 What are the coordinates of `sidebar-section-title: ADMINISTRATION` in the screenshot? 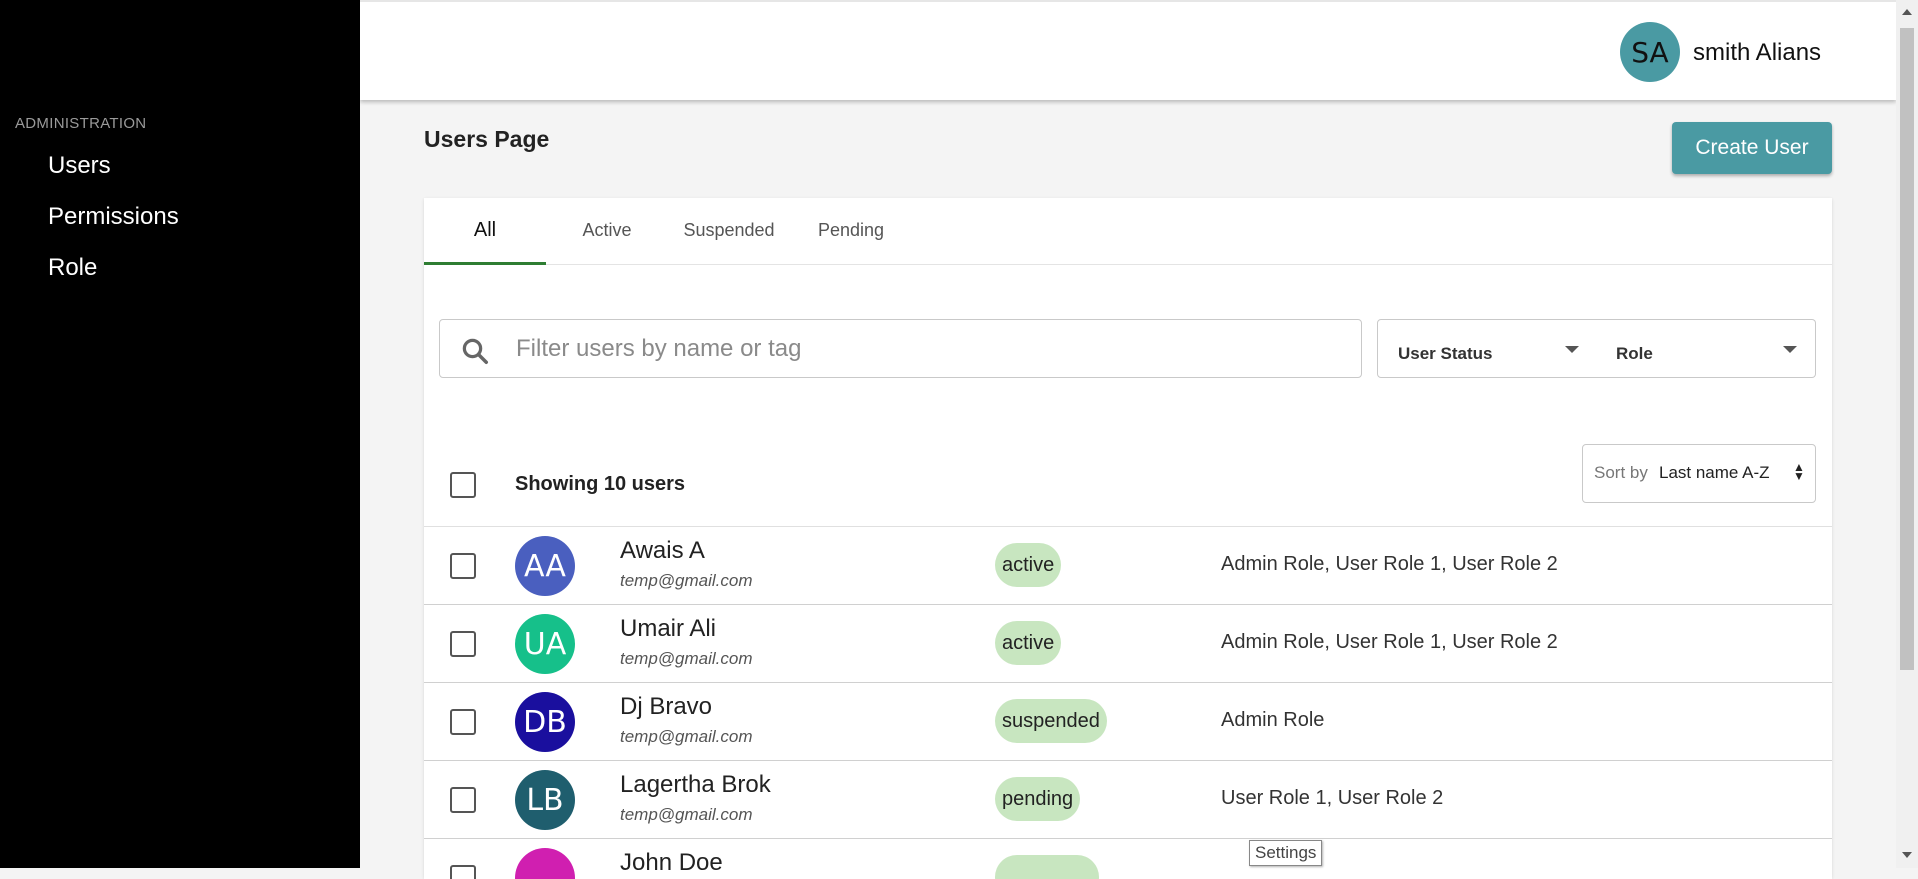 It's located at (81, 123).